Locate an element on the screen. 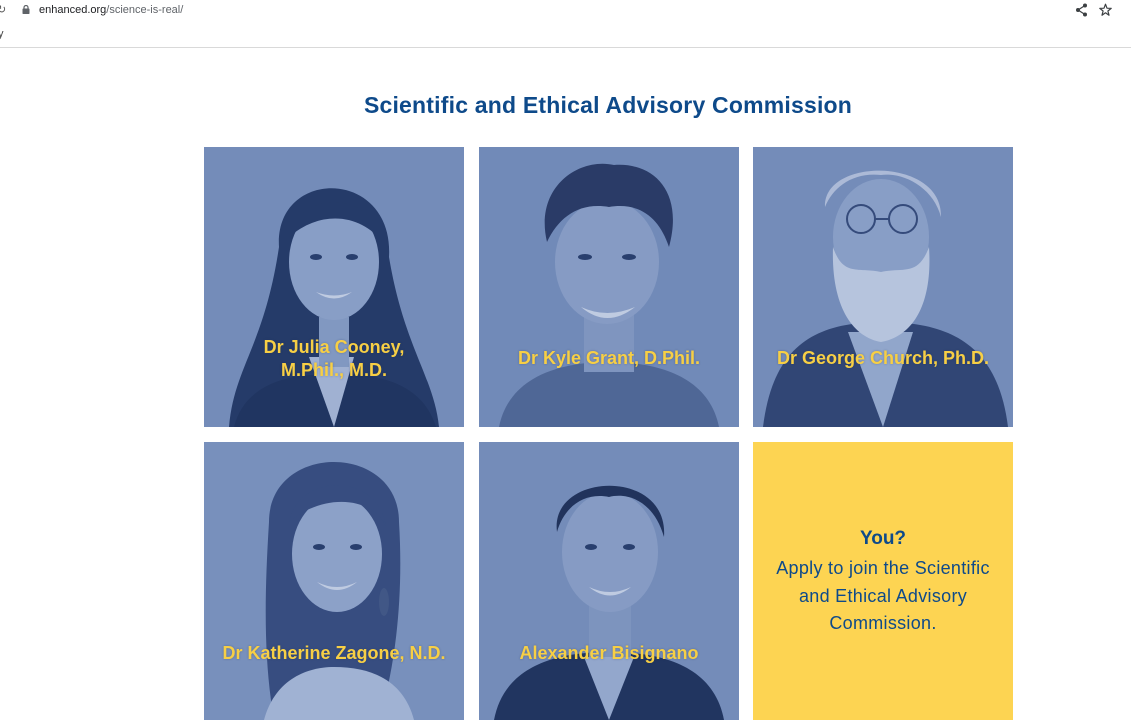 This screenshot has width=1131, height=720. apply-heading: You? is located at coordinates (883, 538).